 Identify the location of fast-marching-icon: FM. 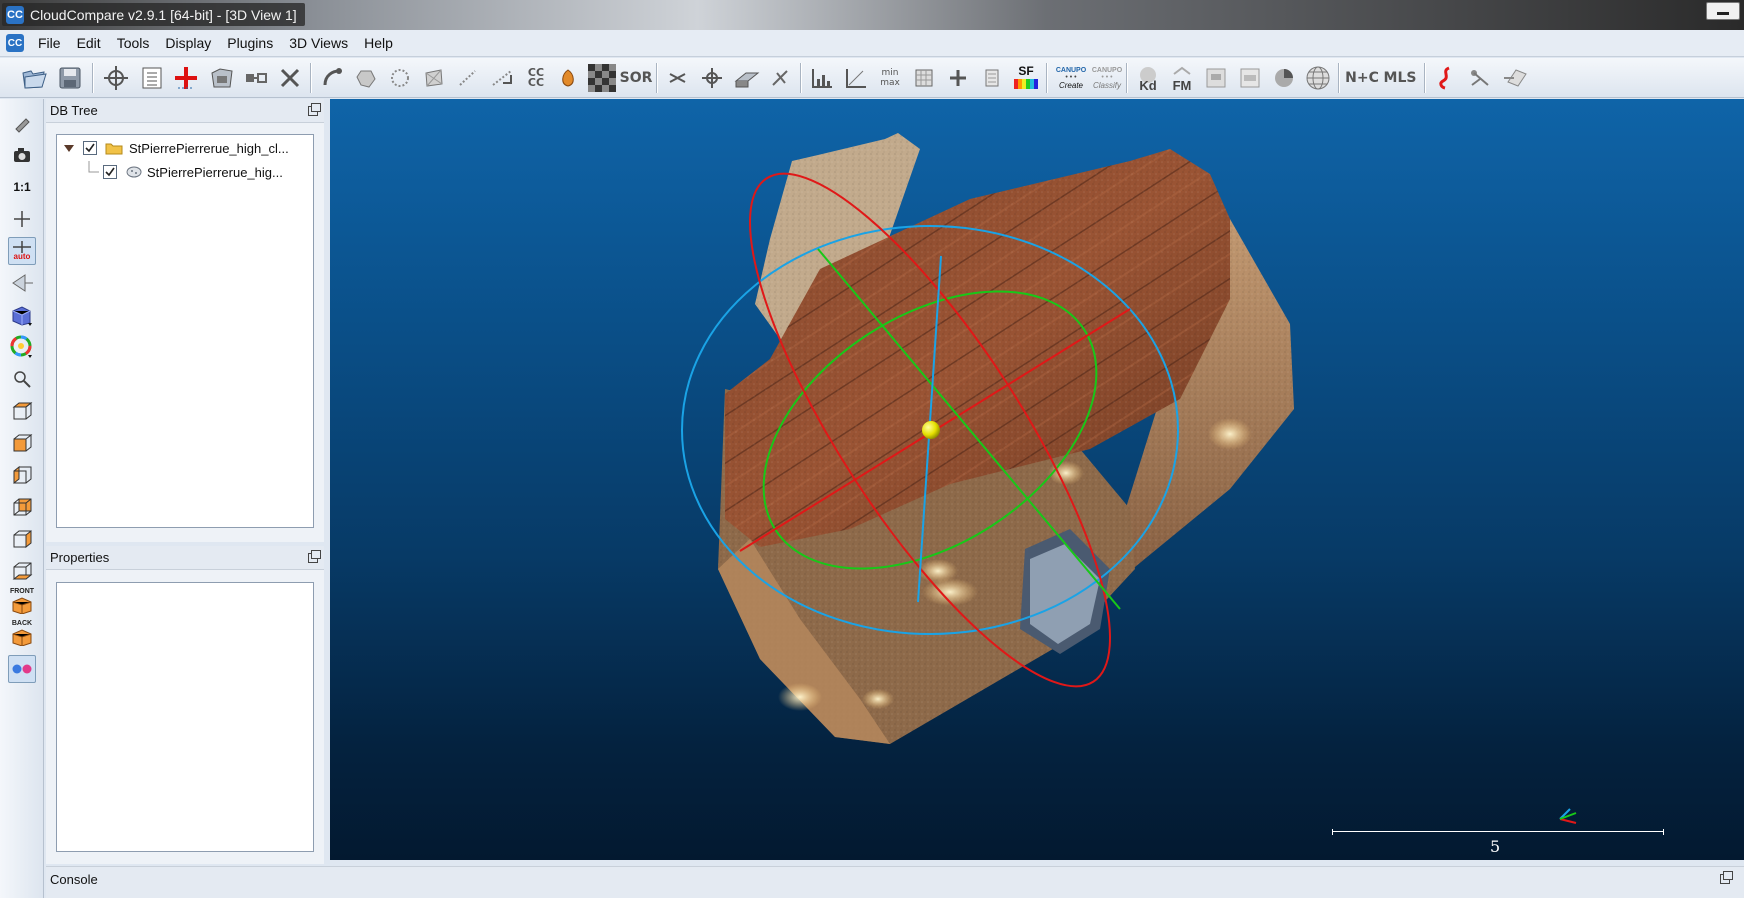
(1182, 78).